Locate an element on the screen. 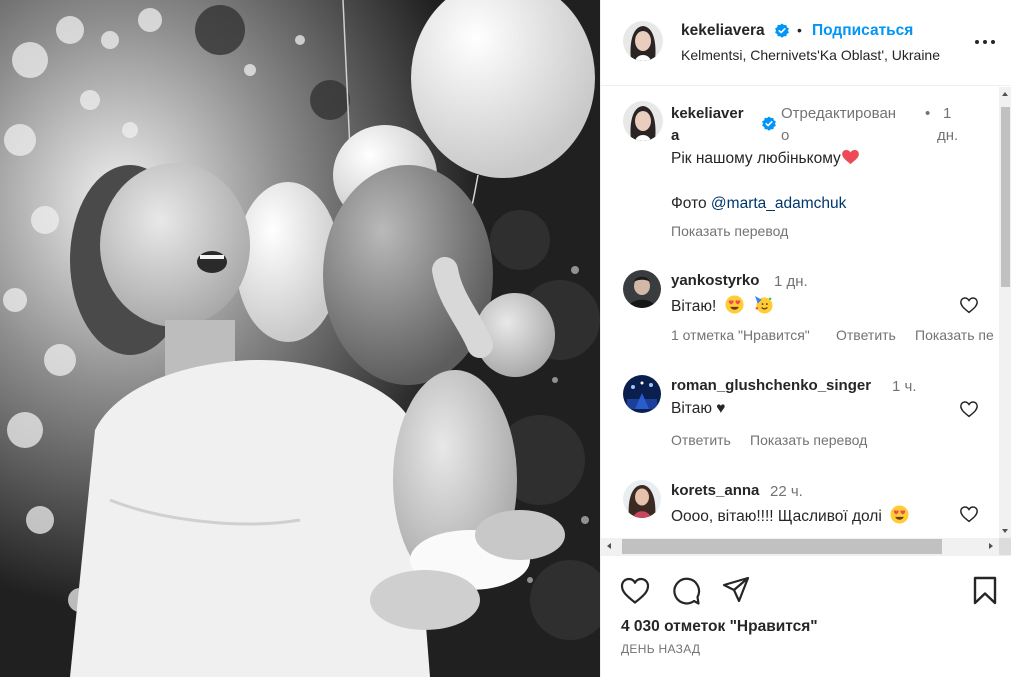 The height and width of the screenshot is (677, 1011). scroll-right-arrow-icon is located at coordinates (991, 546).